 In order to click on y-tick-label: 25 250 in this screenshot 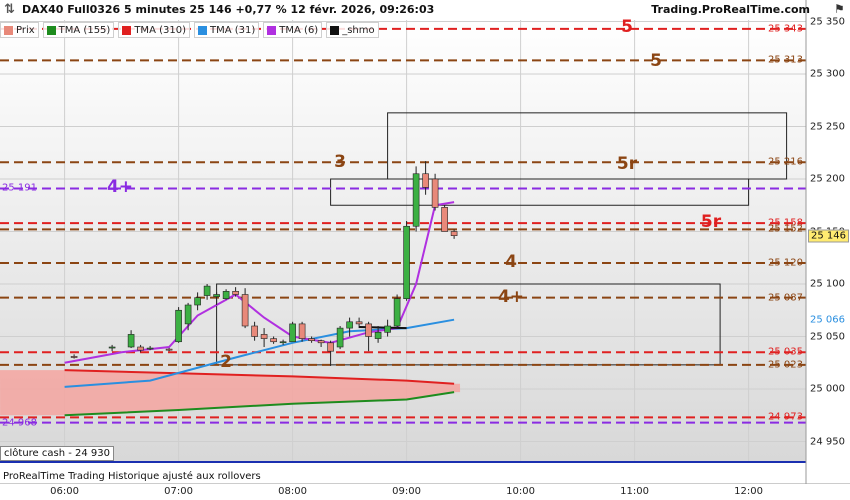, I will do `click(827, 126)`.